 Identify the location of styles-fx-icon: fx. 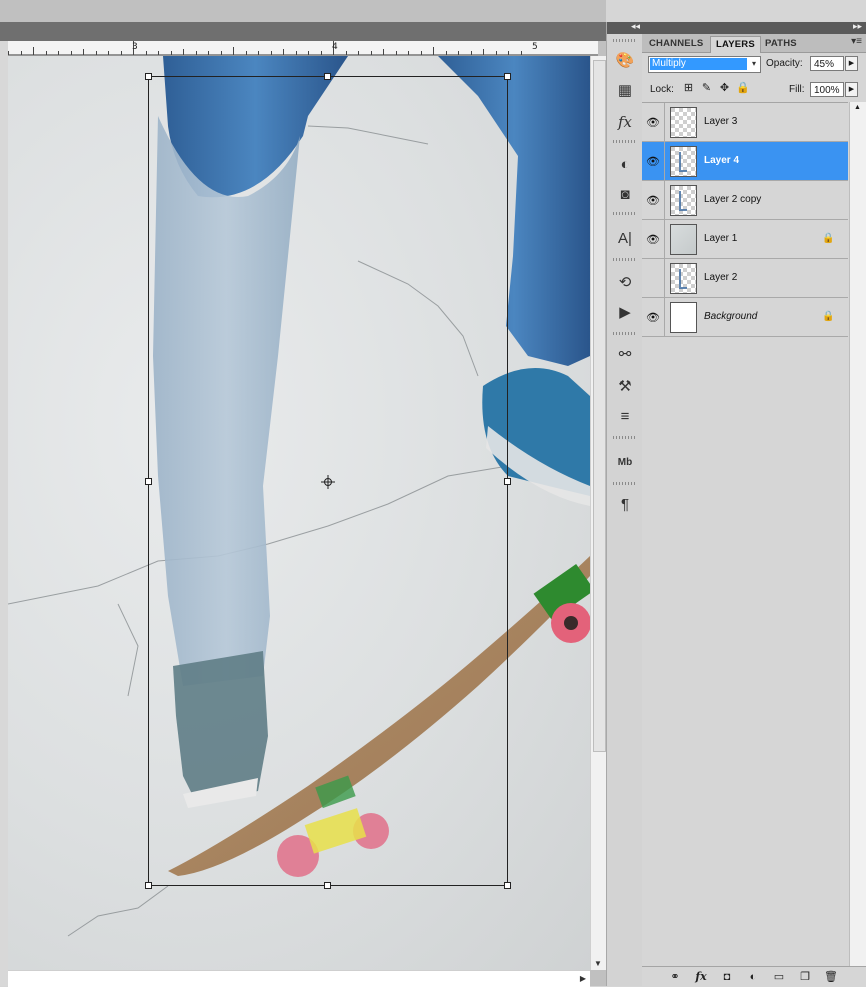
(625, 122).